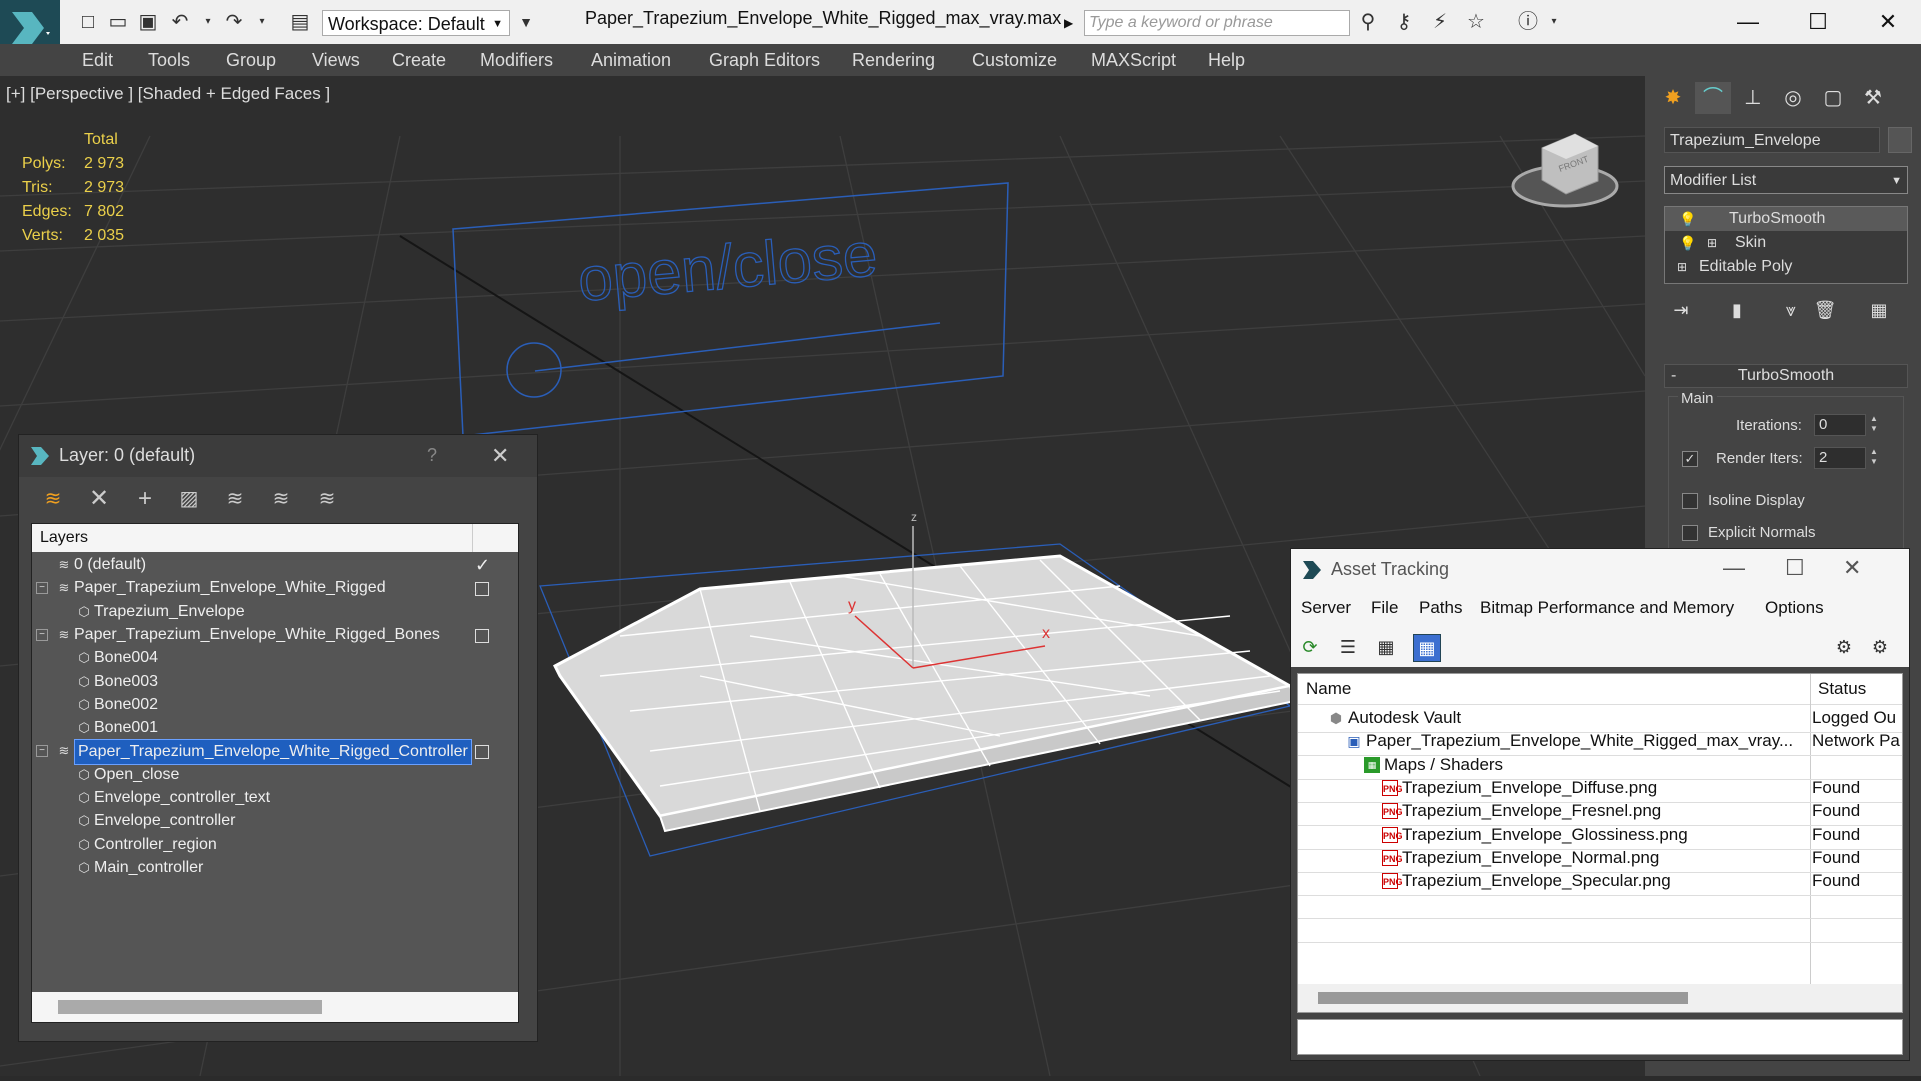 Image resolution: width=1921 pixels, height=1081 pixels. I want to click on stack-item-editable-poly: ⊞ Editable Poly, so click(1786, 267).